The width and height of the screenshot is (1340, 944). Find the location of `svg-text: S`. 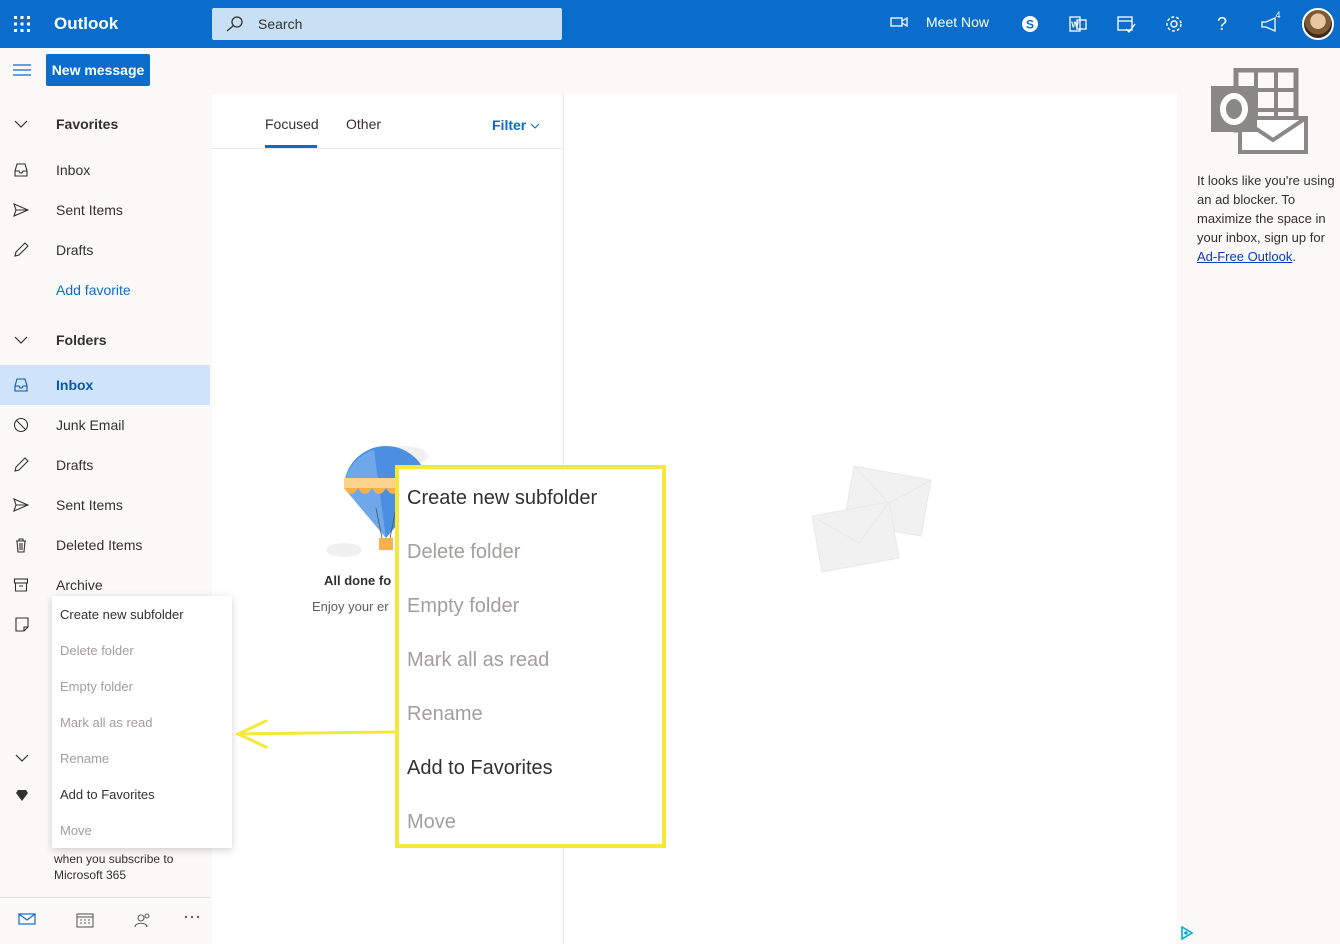

svg-text: S is located at coordinates (1030, 25).